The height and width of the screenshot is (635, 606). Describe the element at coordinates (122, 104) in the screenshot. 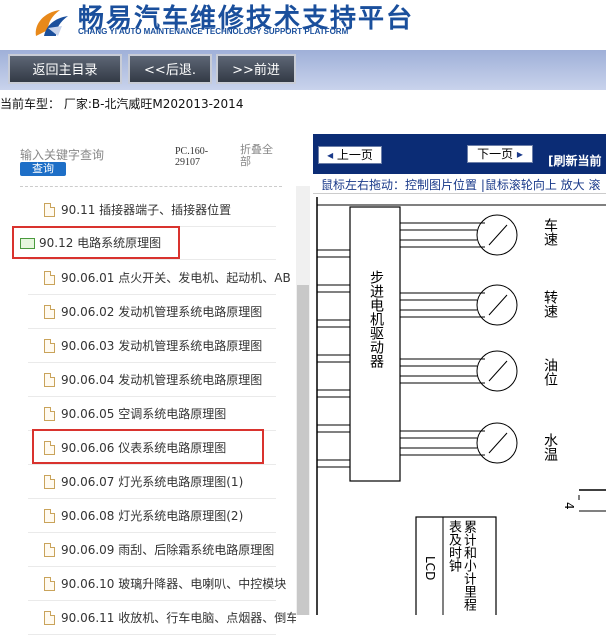

I see `current-vehicle: 当前车型： 厂家:B-北汽威旺M202013-2014` at that location.